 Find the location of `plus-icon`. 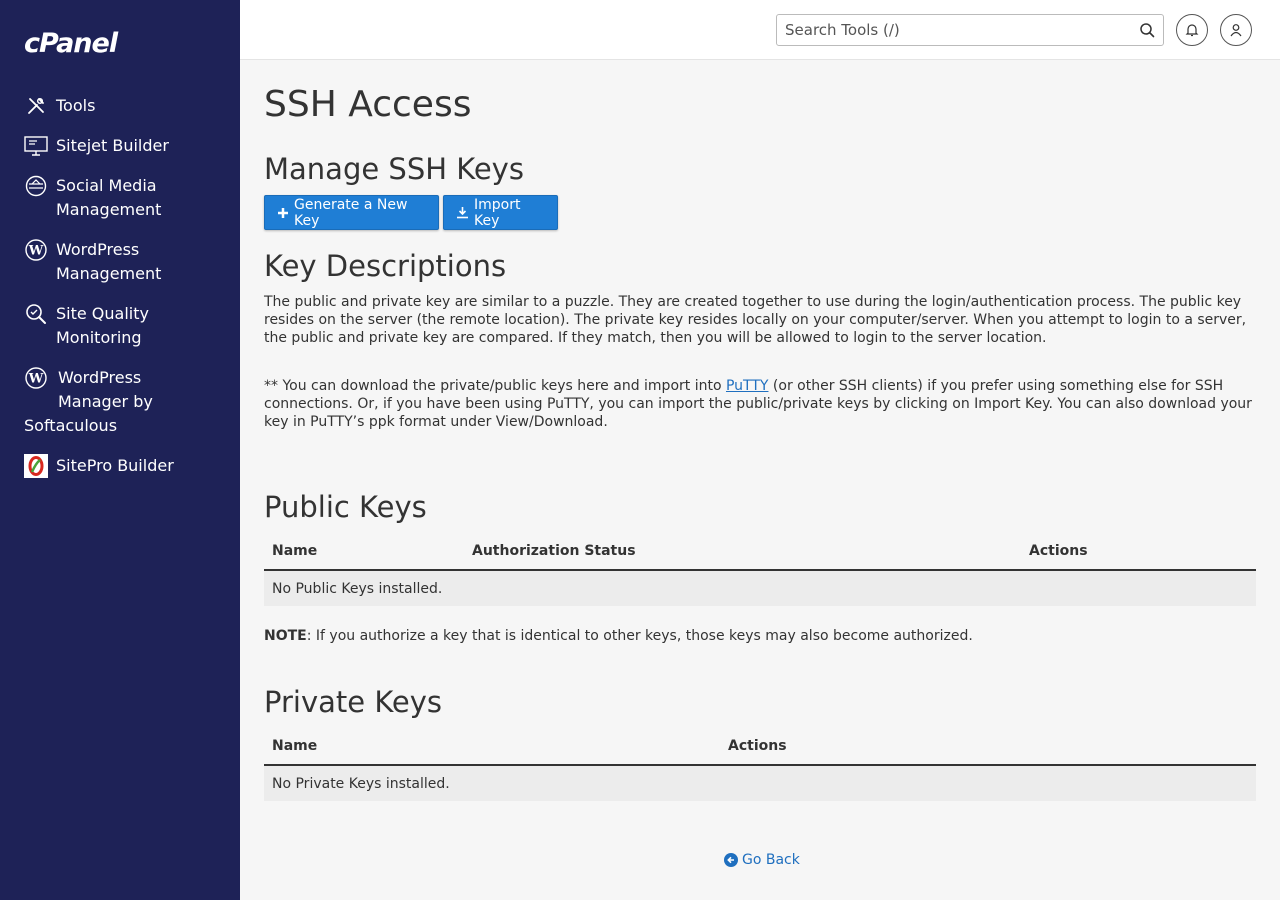

plus-icon is located at coordinates (283, 213).